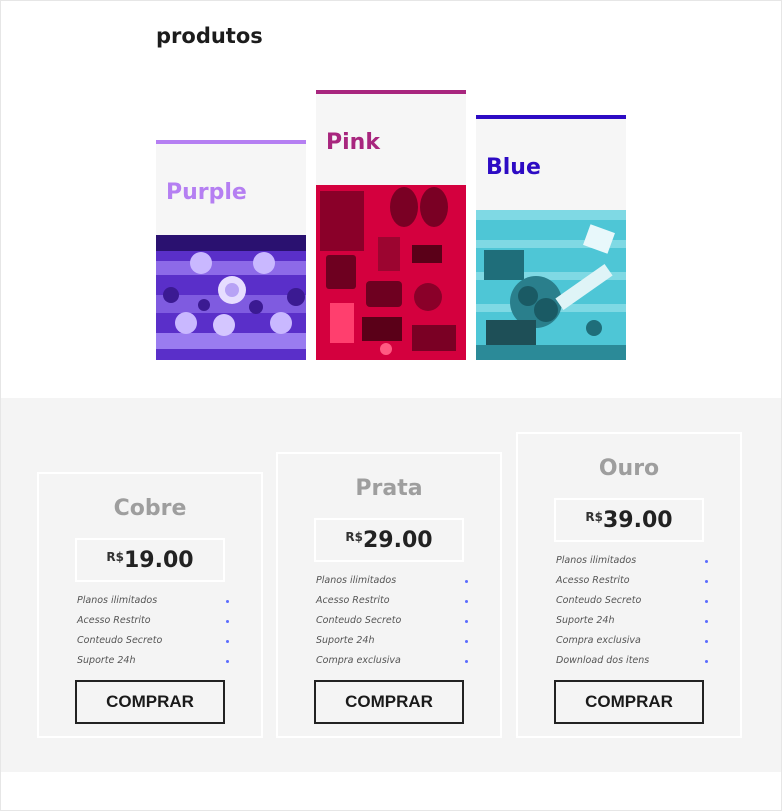 This screenshot has height=811, width=782. Describe the element at coordinates (150, 702) in the screenshot. I see `buy-button-cobre: COMPRAR` at that location.